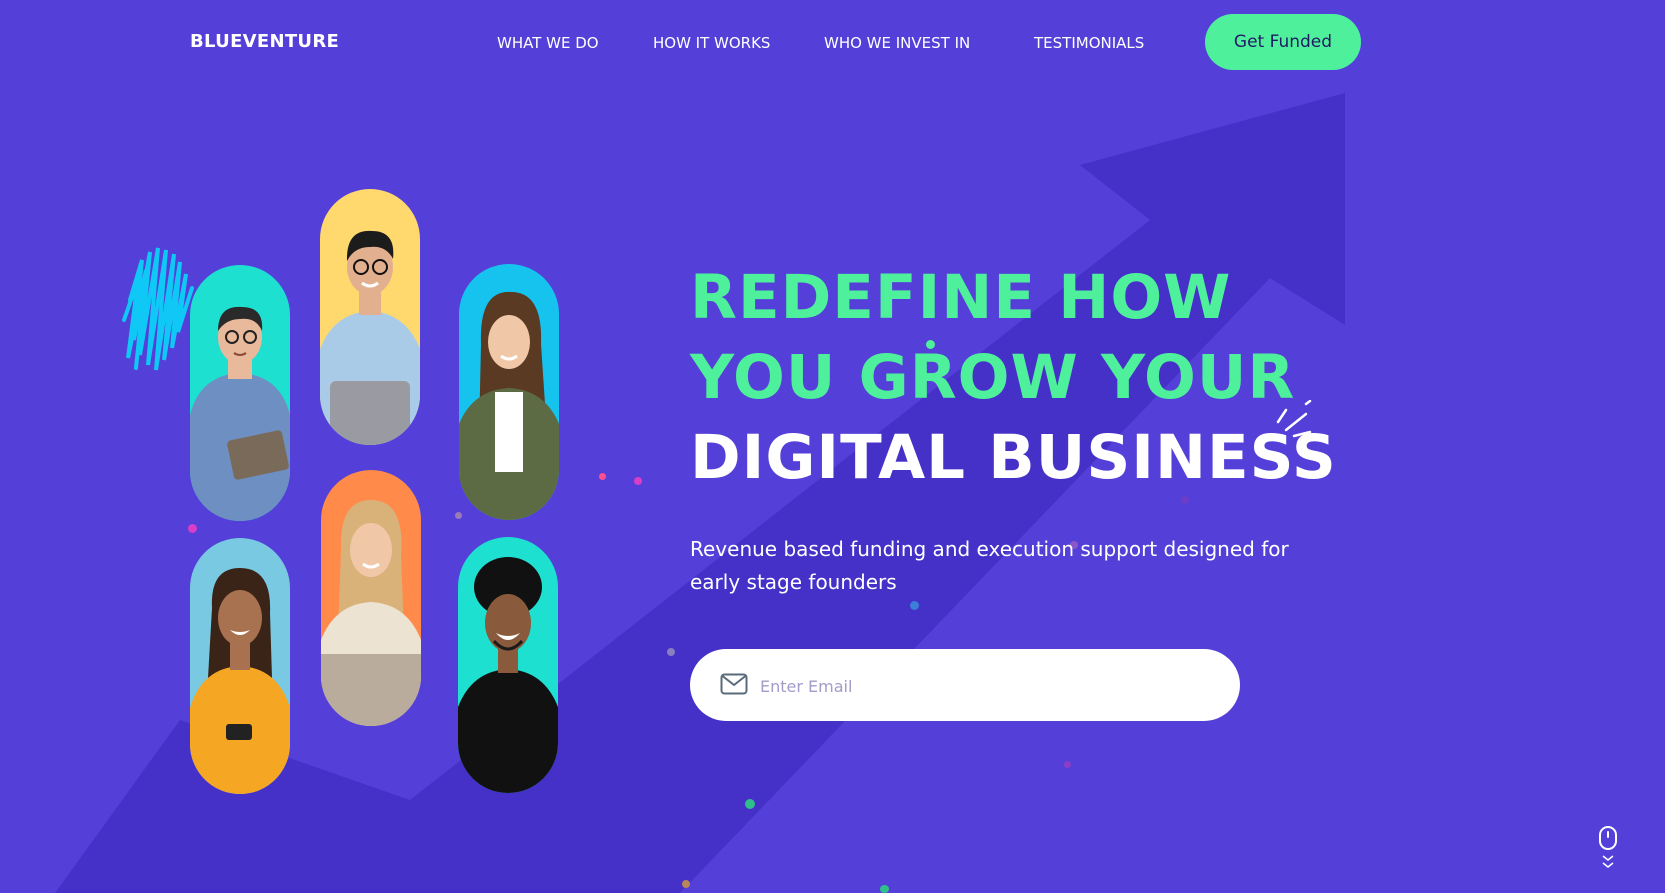  What do you see at coordinates (264, 41) in the screenshot?
I see `brand-logo: BLUEVENTURE` at bounding box center [264, 41].